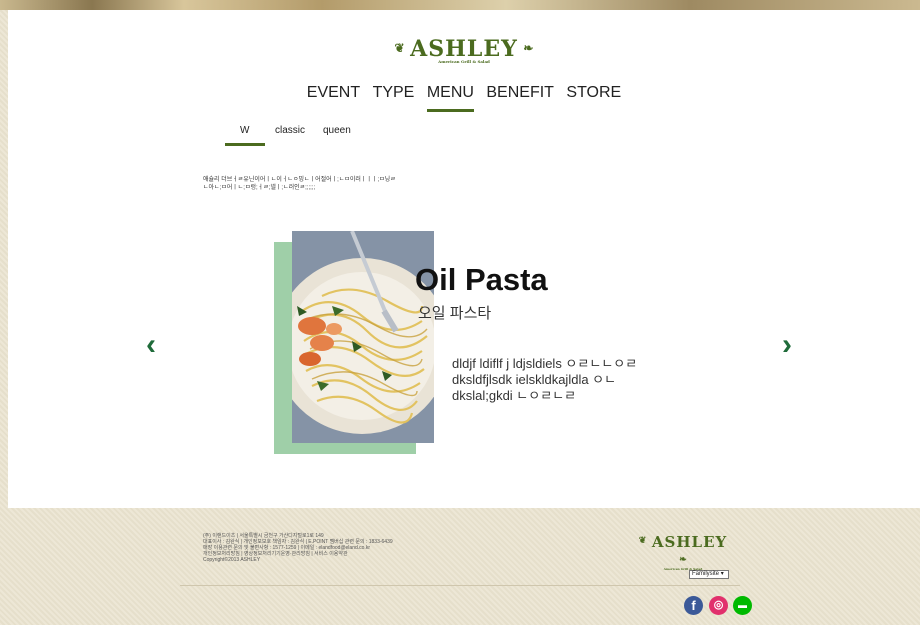  I want to click on subtab-classic: classic, so click(290, 130).